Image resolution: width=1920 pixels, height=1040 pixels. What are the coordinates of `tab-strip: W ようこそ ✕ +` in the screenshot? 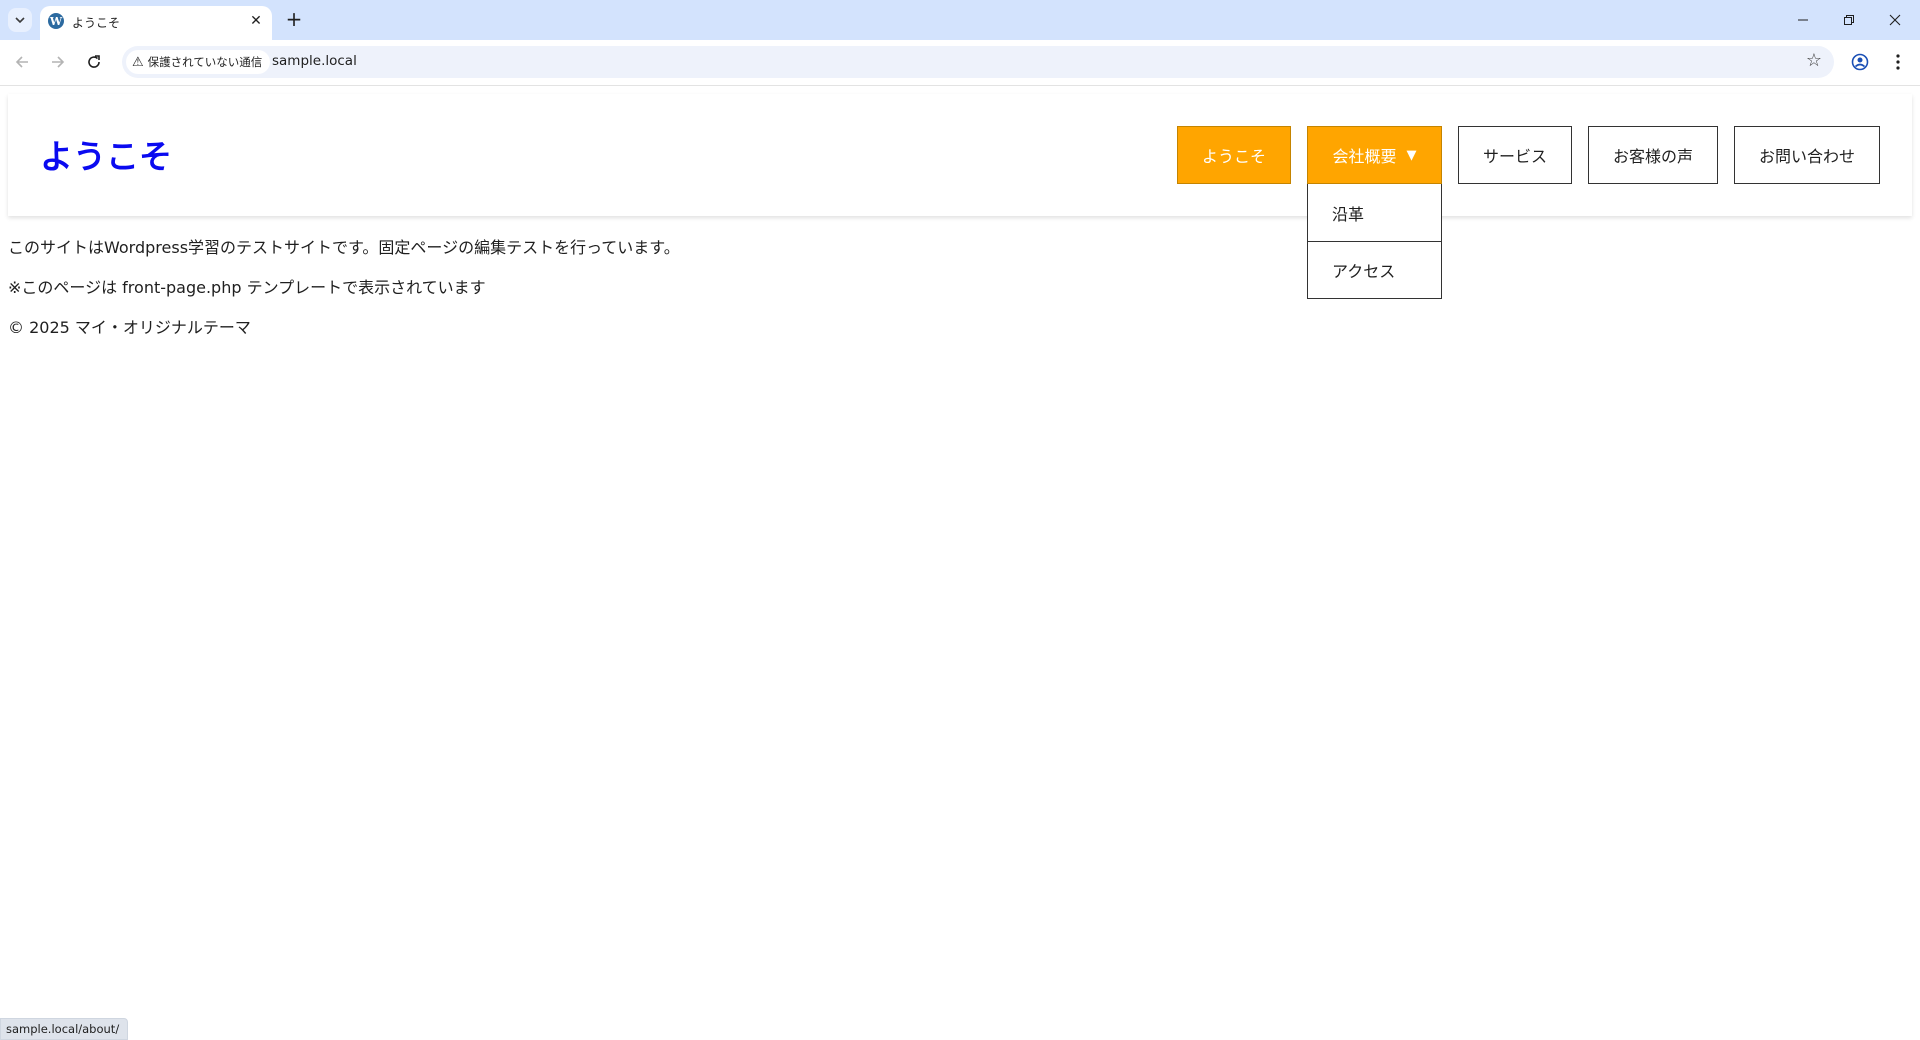 It's located at (960, 20).